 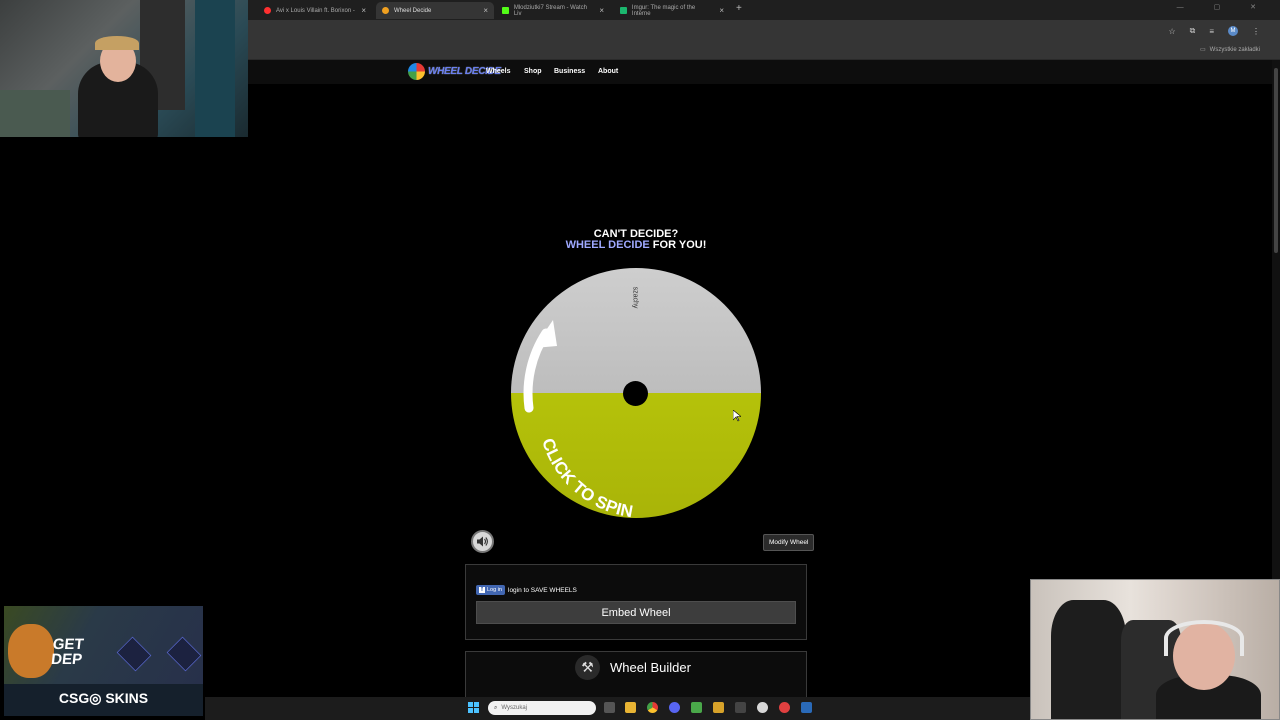 I want to click on media-icon: ≡, so click(x=1211, y=31).